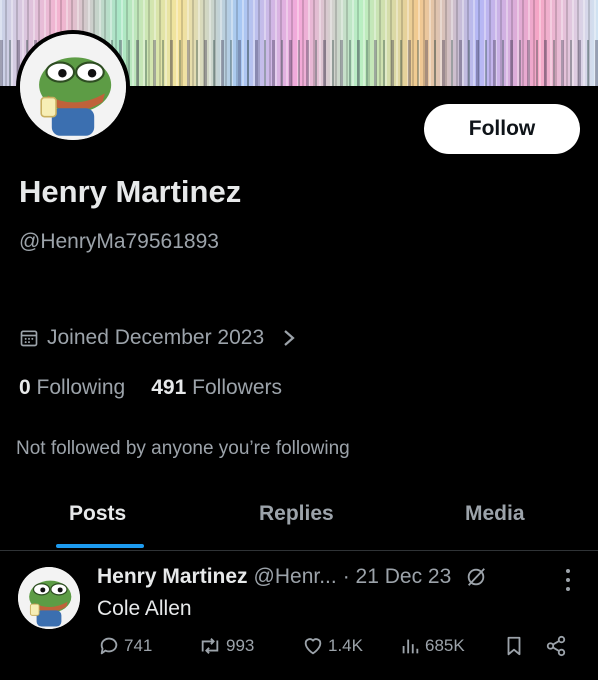  I want to click on grok-icon, so click(476, 577).